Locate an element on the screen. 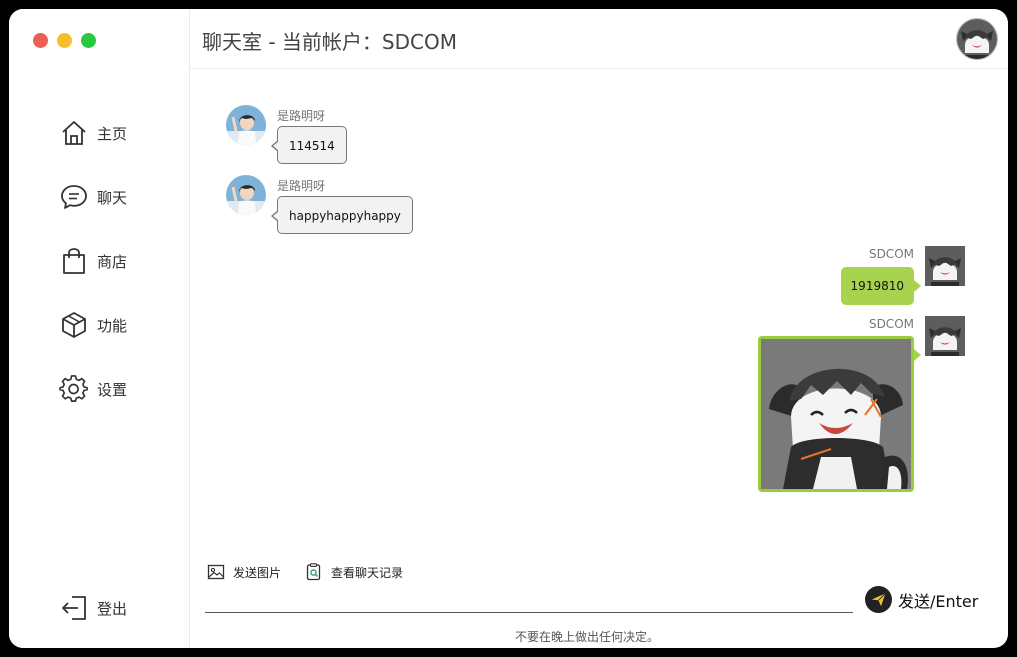 This screenshot has width=1017, height=657. image-icon is located at coordinates (216, 572).